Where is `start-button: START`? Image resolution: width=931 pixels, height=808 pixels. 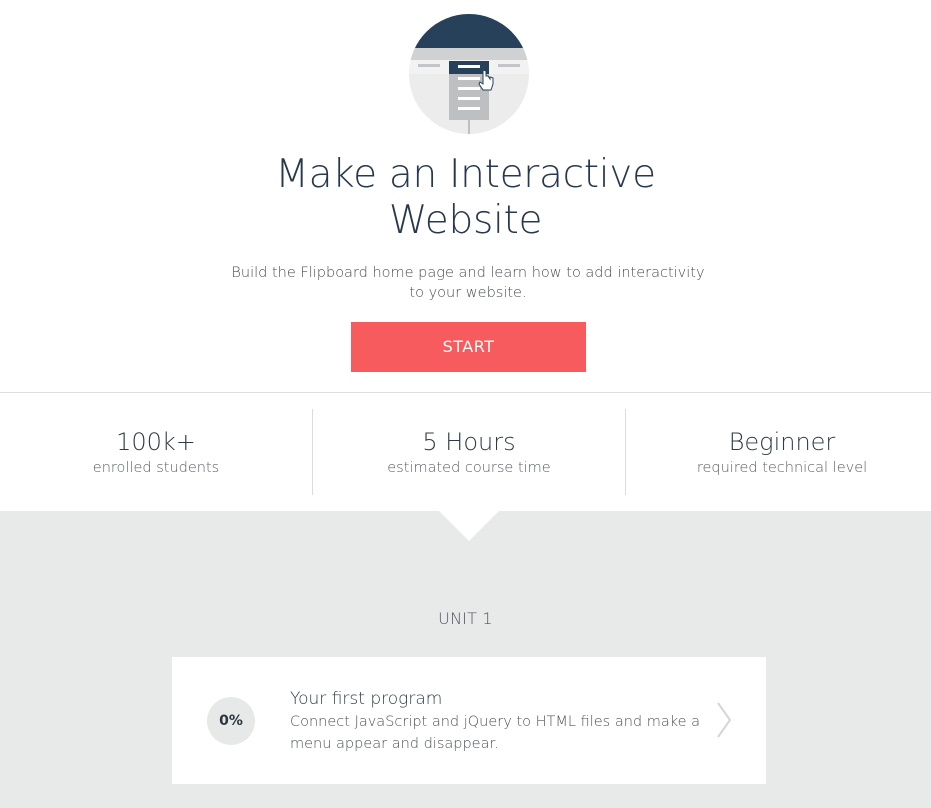
start-button: START is located at coordinates (468, 347).